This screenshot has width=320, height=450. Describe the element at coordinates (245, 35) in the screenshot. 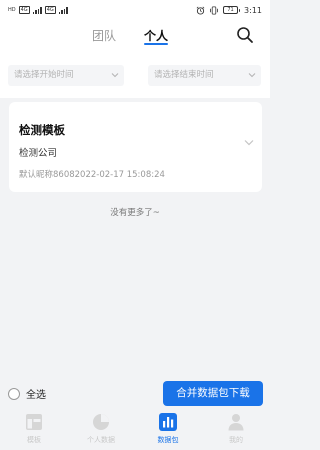

I see `search-icon` at that location.